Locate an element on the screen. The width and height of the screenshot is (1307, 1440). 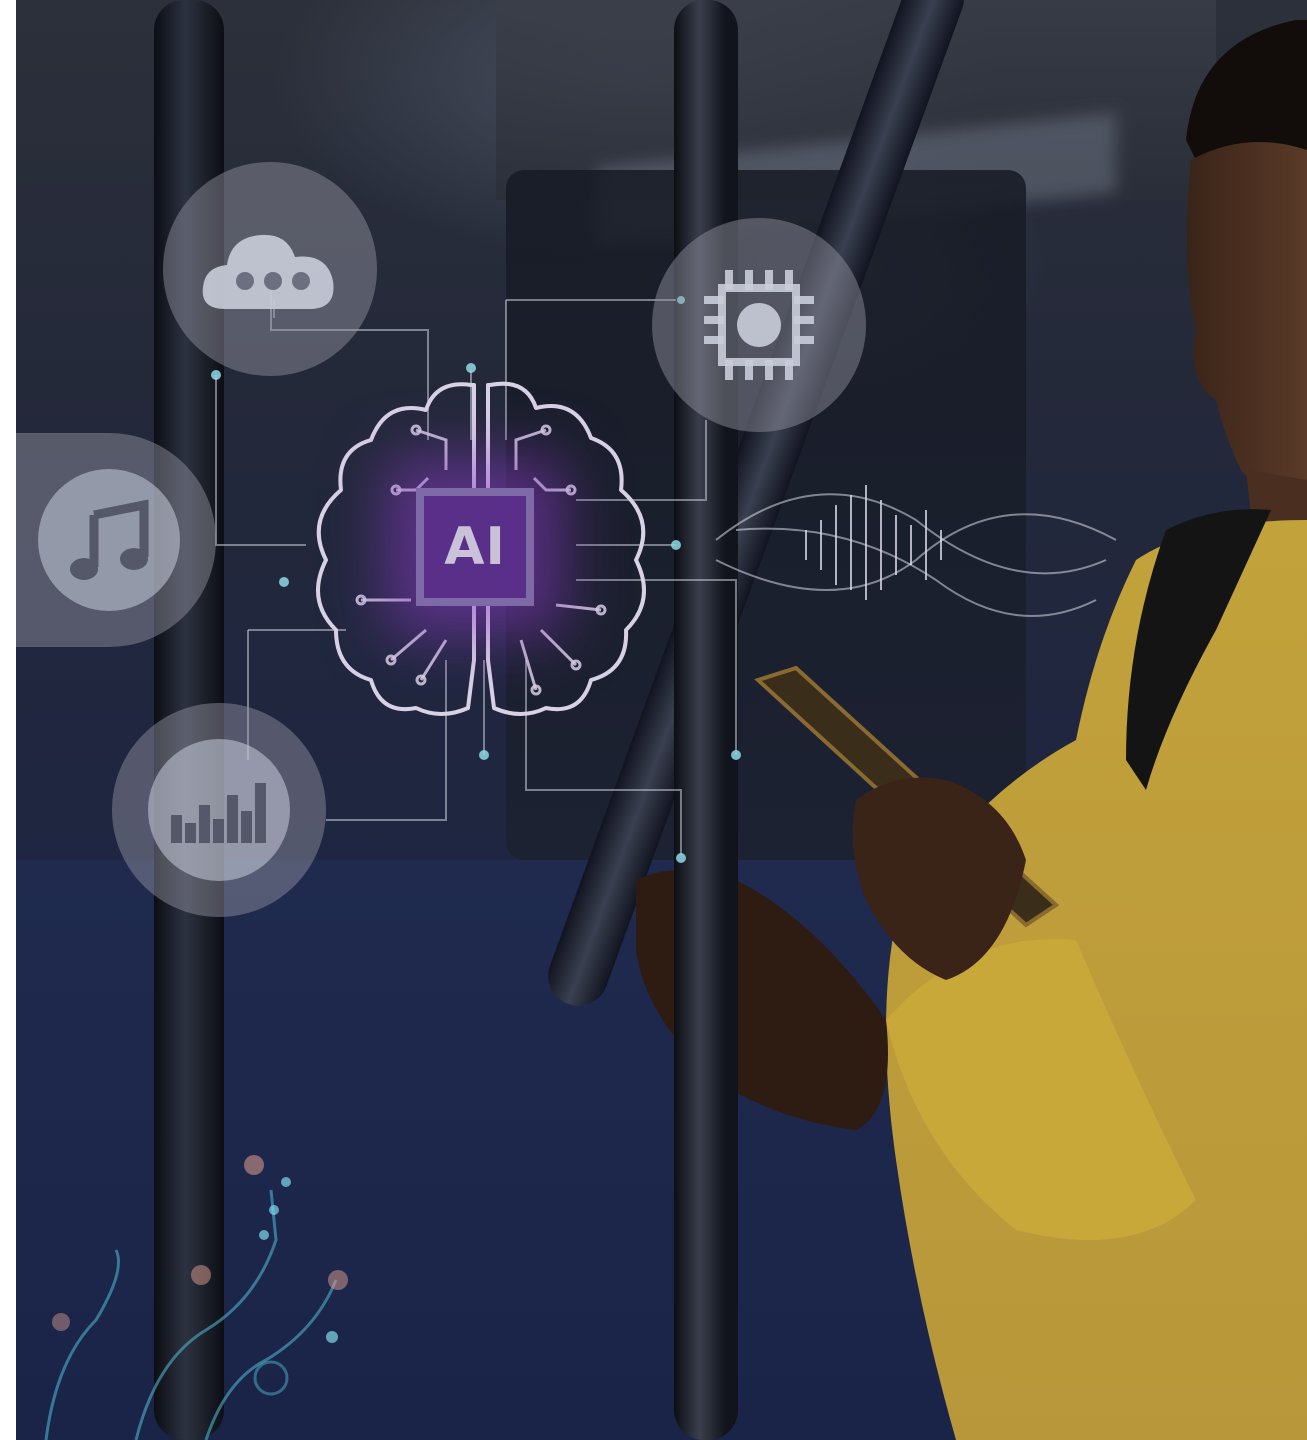
decor-dots is located at coordinates (200, 1275).